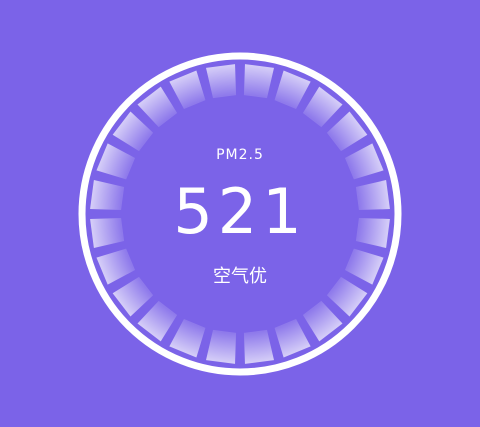 The width and height of the screenshot is (480, 427). Describe the element at coordinates (240, 211) in the screenshot. I see `metric-value: 521` at that location.